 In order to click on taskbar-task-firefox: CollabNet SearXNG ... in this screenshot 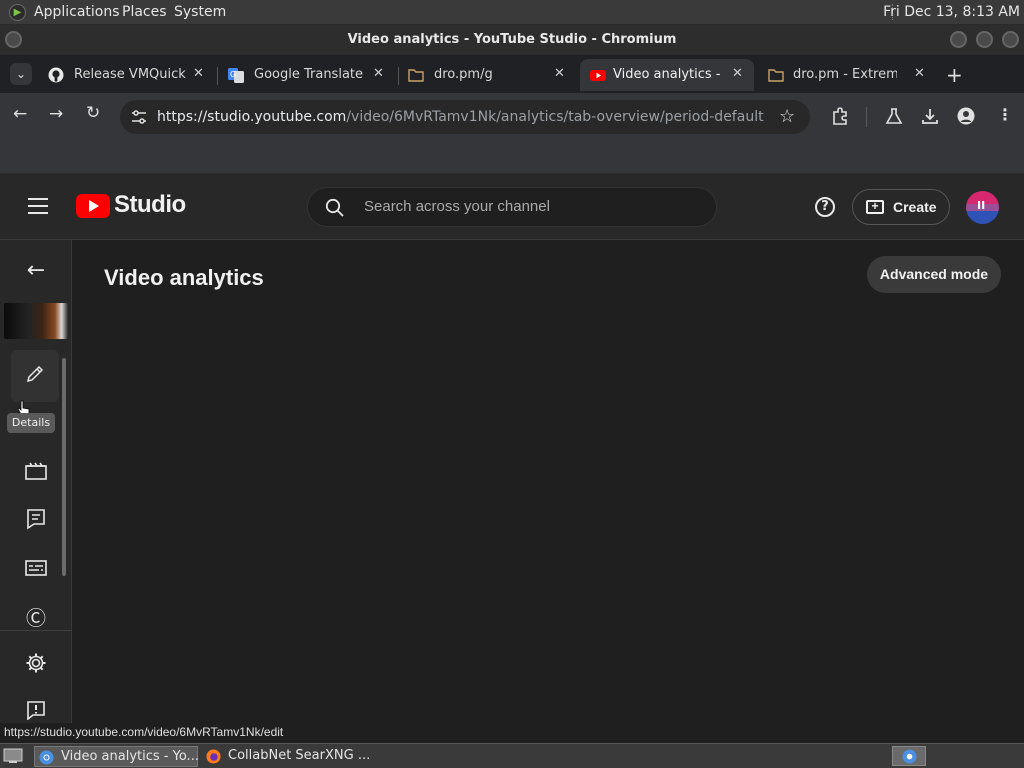, I will do `click(290, 756)`.